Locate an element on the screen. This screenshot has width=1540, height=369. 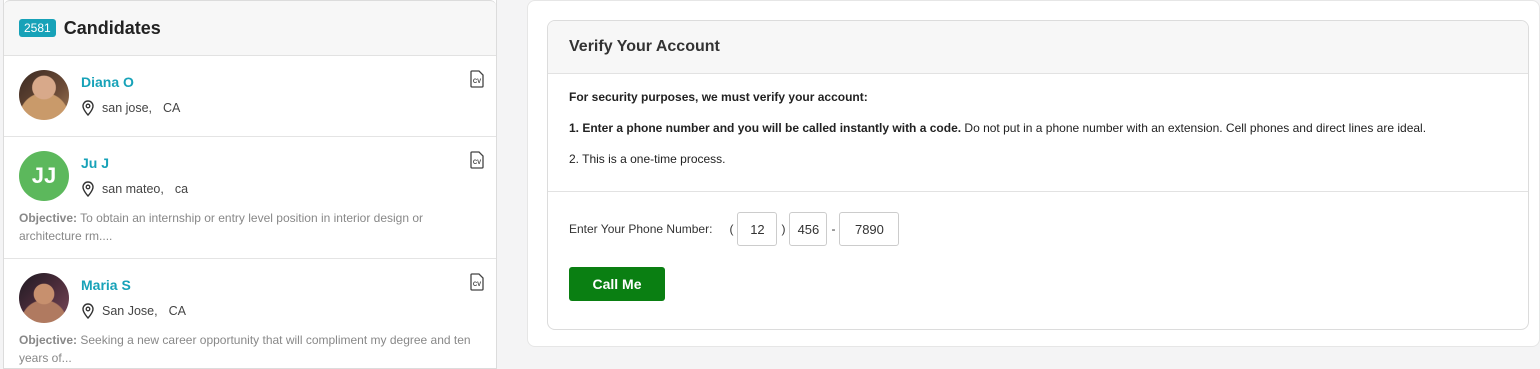
phone-label: Enter Your Phone Number: is located at coordinates (641, 229).